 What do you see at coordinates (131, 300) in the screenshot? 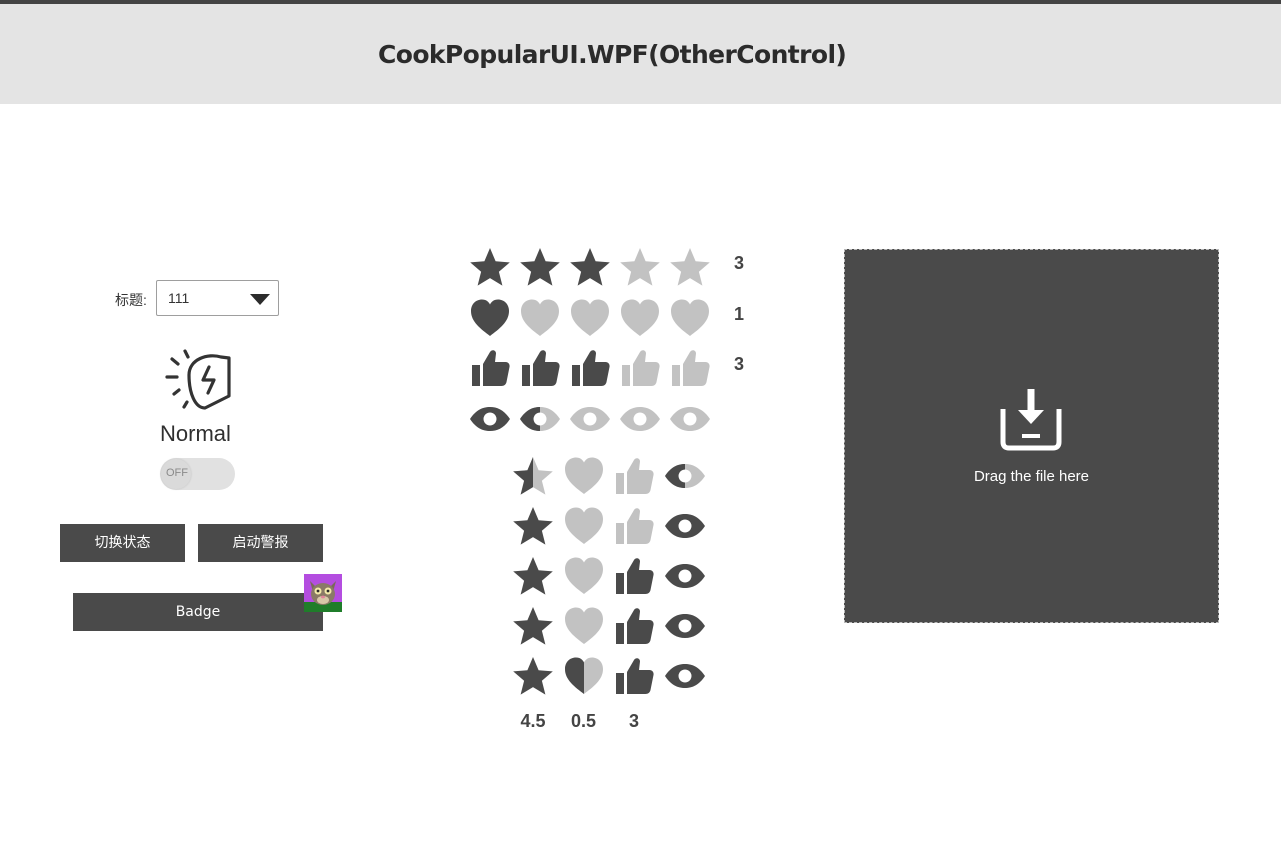
I see `title-label: 标题:` at bounding box center [131, 300].